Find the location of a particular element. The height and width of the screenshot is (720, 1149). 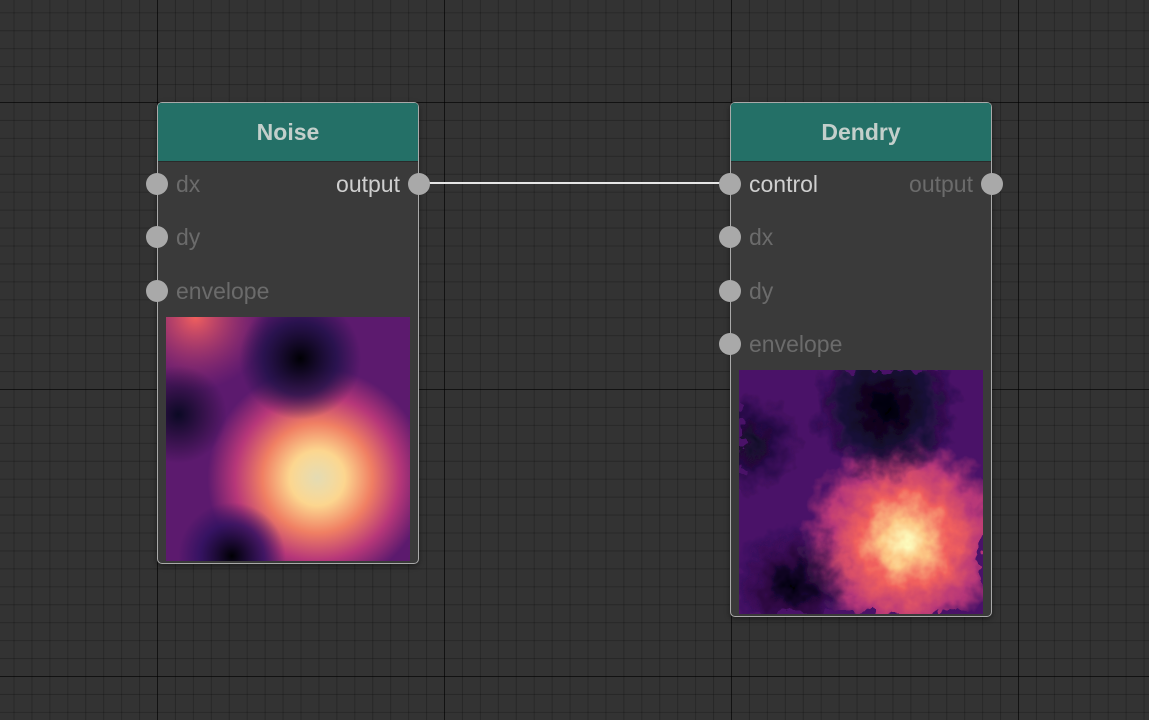

socket-row-dx: dx is located at coordinates (855, 237).